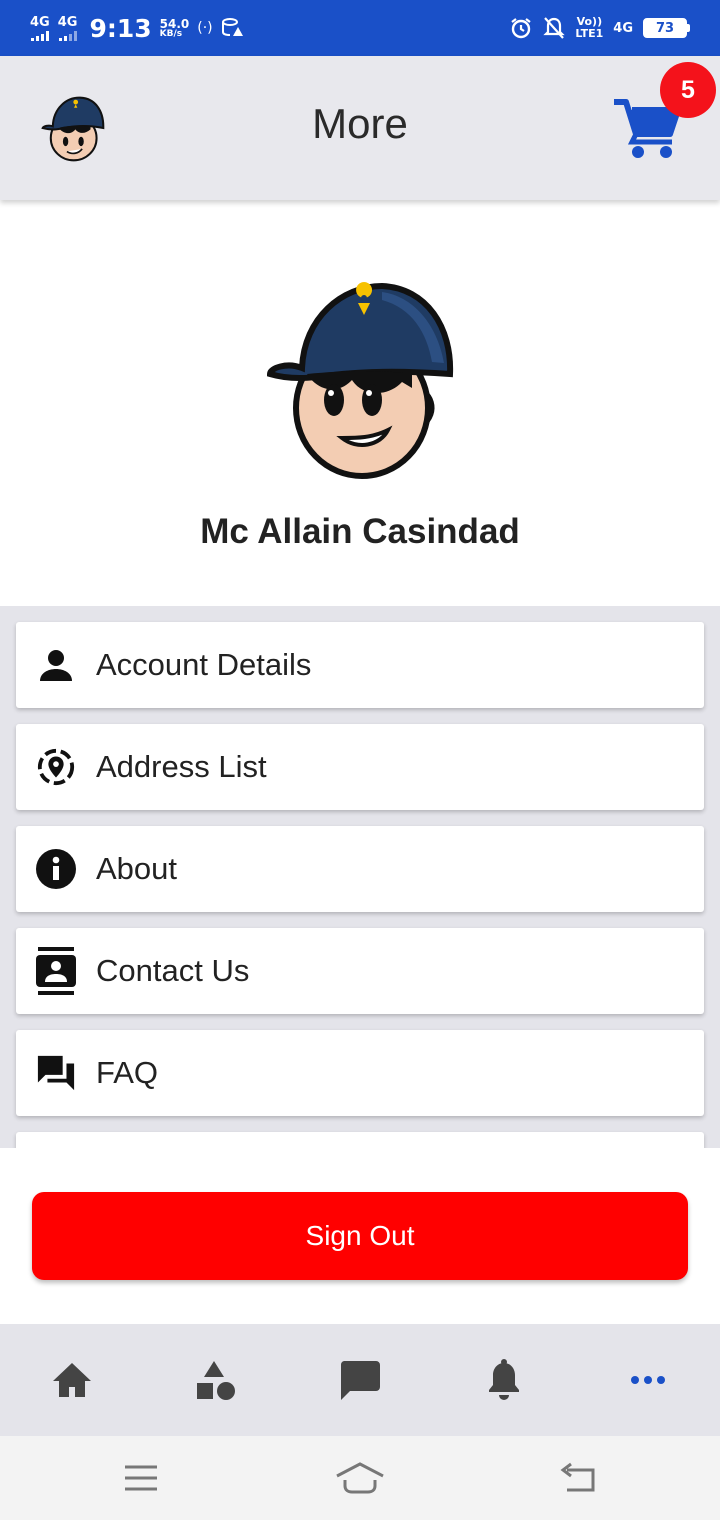  What do you see at coordinates (56, 767) in the screenshot?
I see `location-icon` at bounding box center [56, 767].